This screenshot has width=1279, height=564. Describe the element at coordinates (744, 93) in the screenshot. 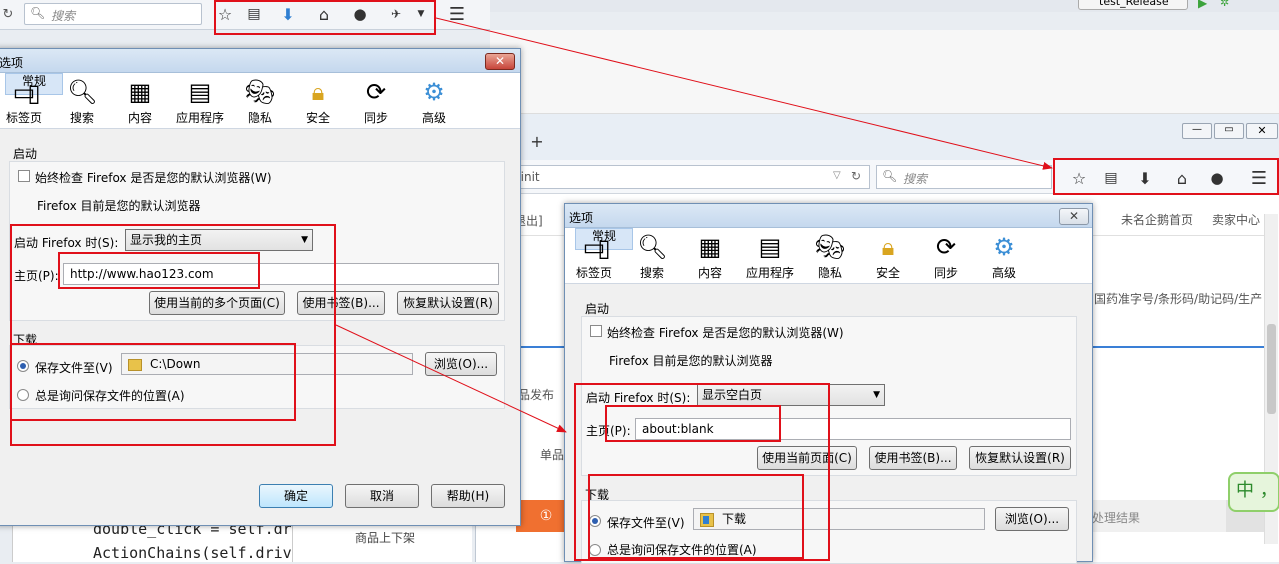

I see `arrow-toolbar` at that location.